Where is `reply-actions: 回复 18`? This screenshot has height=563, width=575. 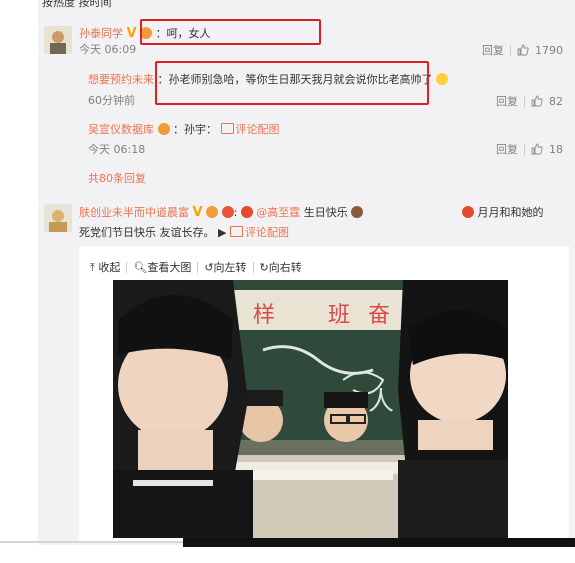
reply-actions: 回复 18 is located at coordinates (529, 149).